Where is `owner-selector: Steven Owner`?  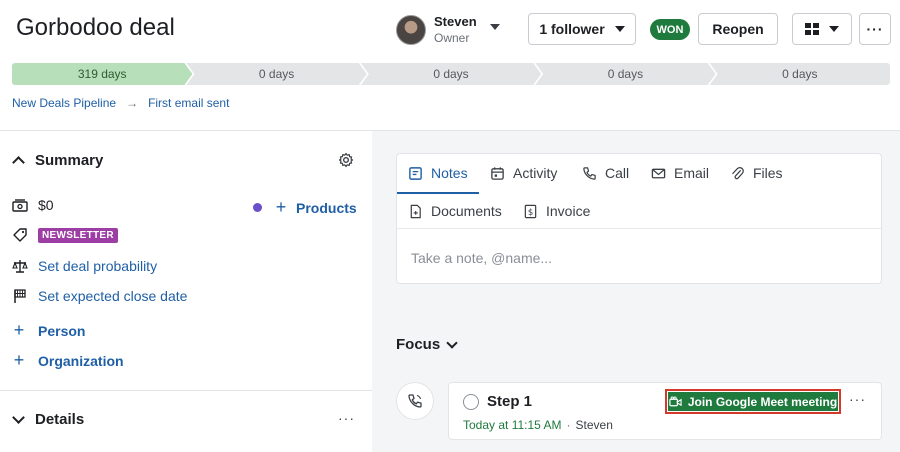 owner-selector: Steven Owner is located at coordinates (436, 30).